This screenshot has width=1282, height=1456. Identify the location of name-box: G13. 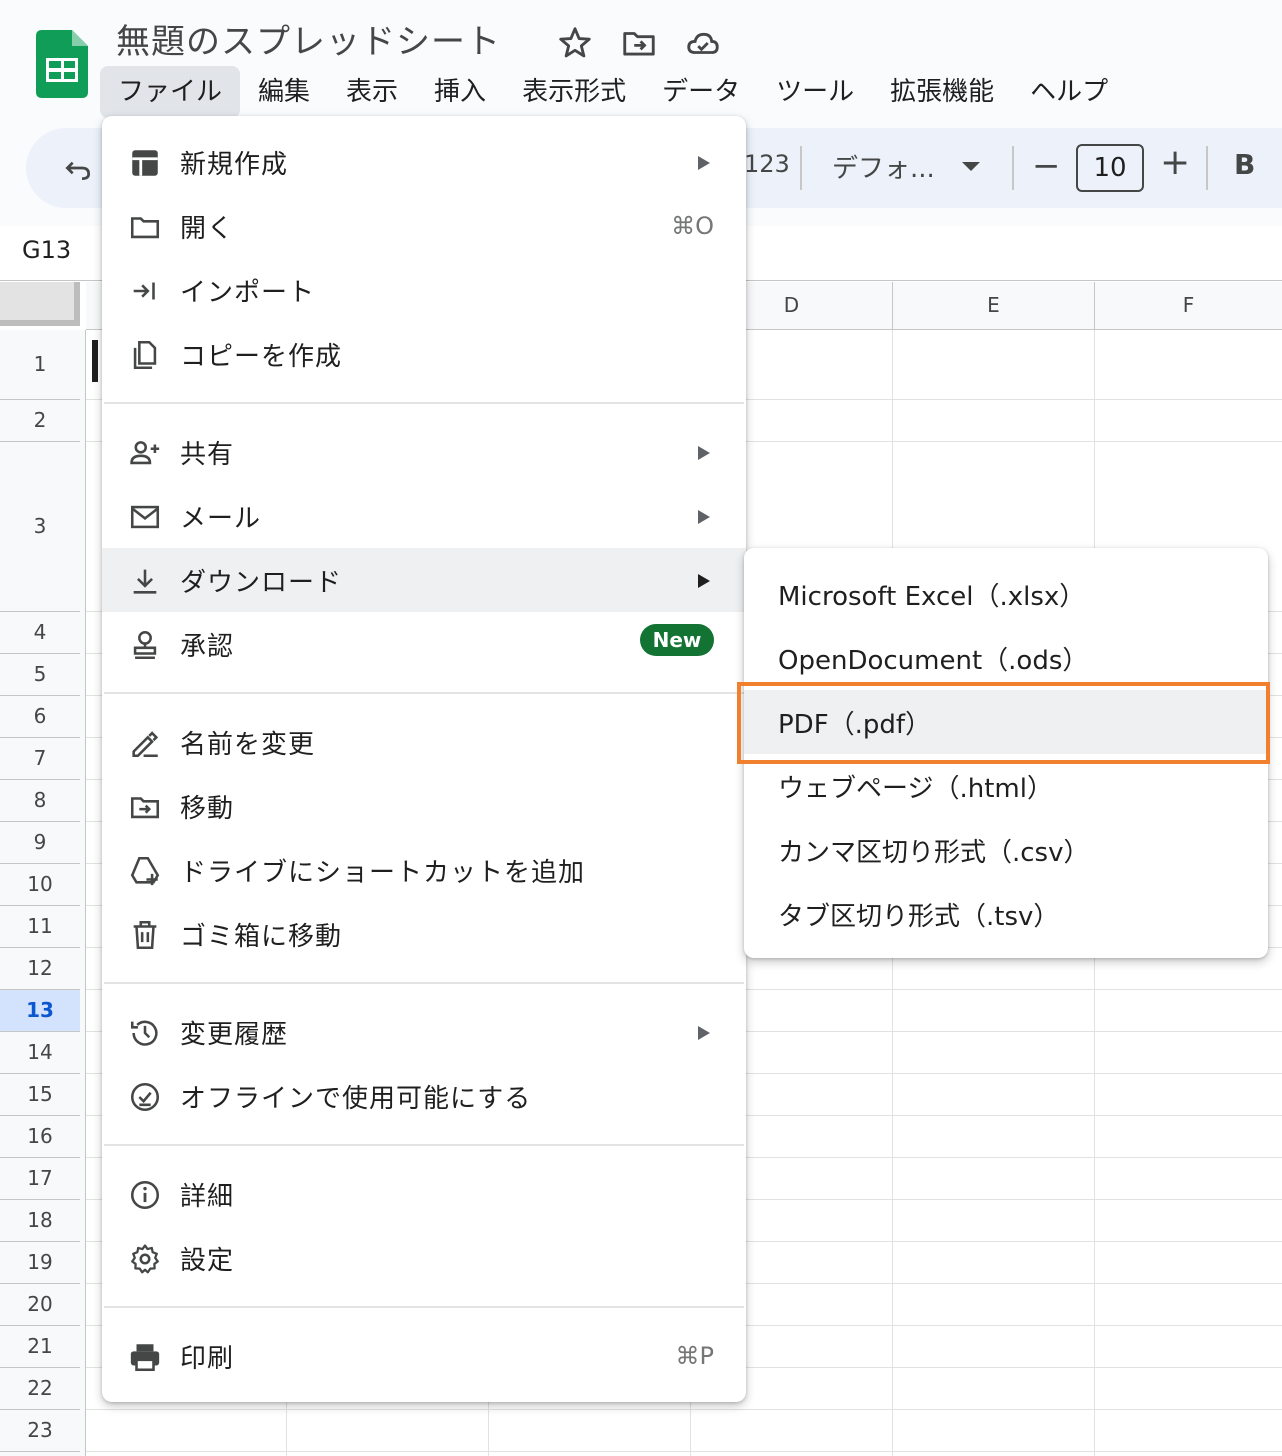
(46, 250).